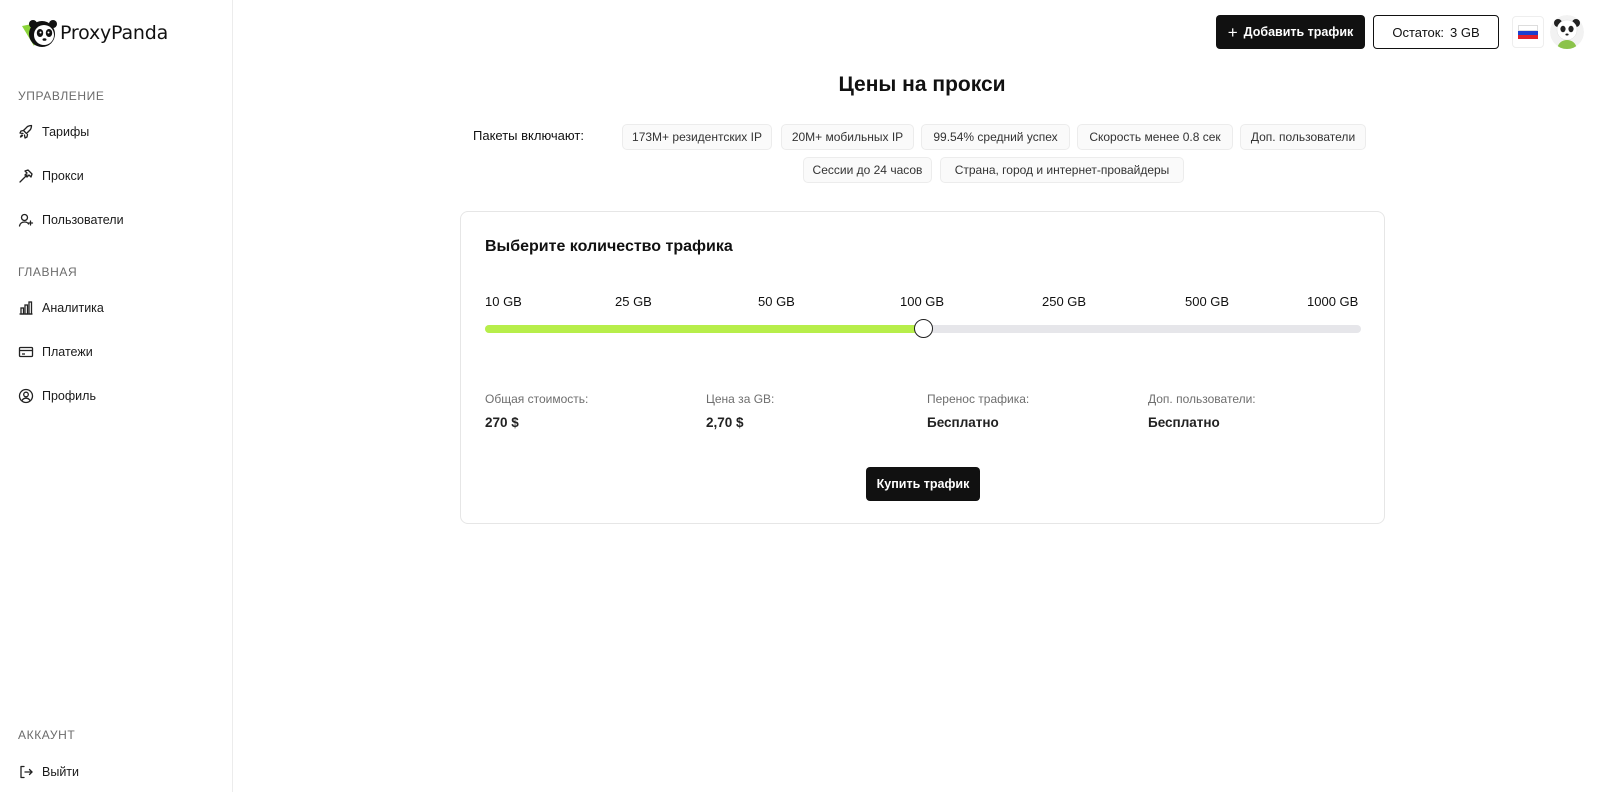  What do you see at coordinates (725, 422) in the screenshot?
I see `price-per-gb-value: 2,70 $` at bounding box center [725, 422].